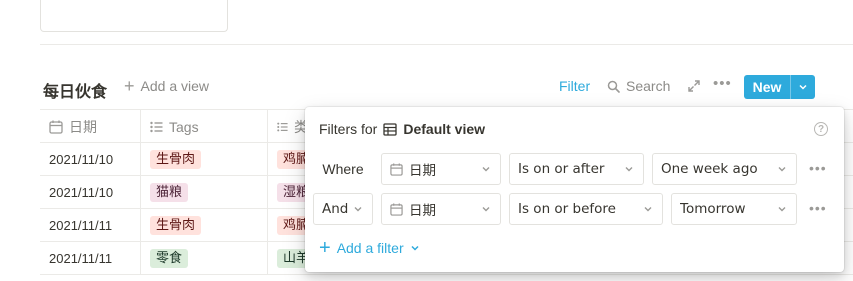 The image size is (853, 281). I want to click on filter-connector-label: Where, so click(343, 169).